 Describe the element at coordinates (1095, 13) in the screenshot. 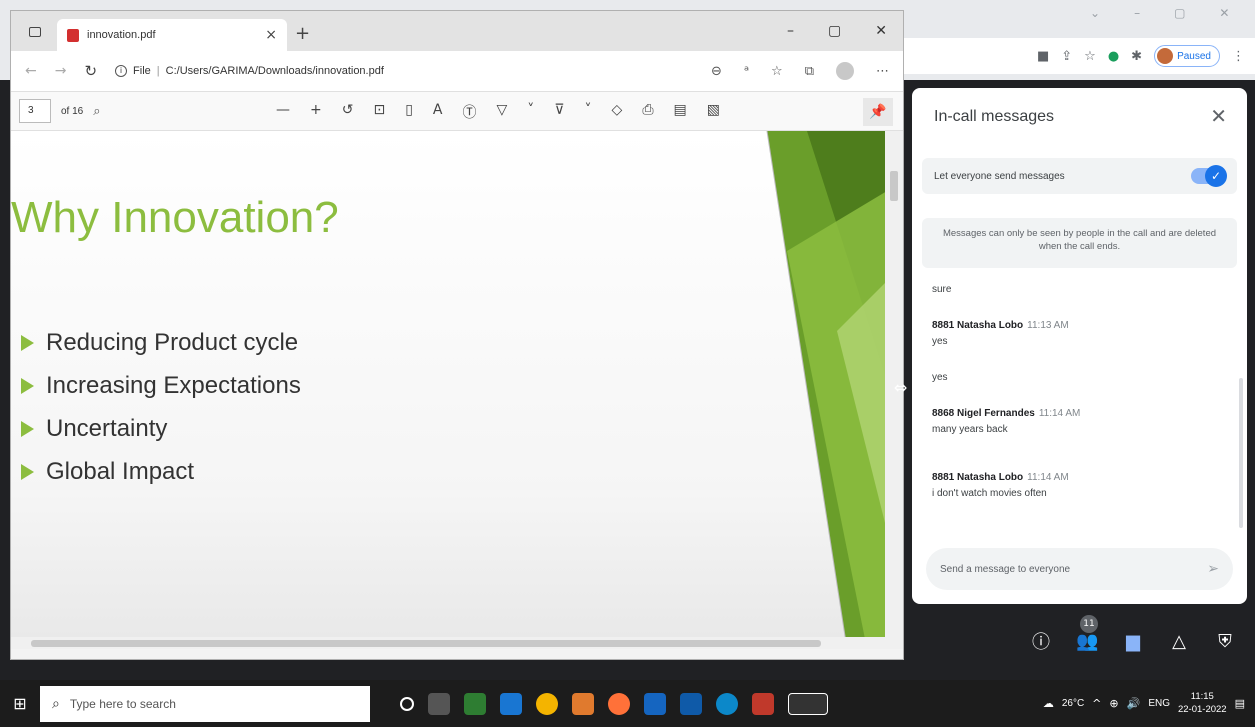

I see `chrome-tab-search-icon: ⌄` at that location.